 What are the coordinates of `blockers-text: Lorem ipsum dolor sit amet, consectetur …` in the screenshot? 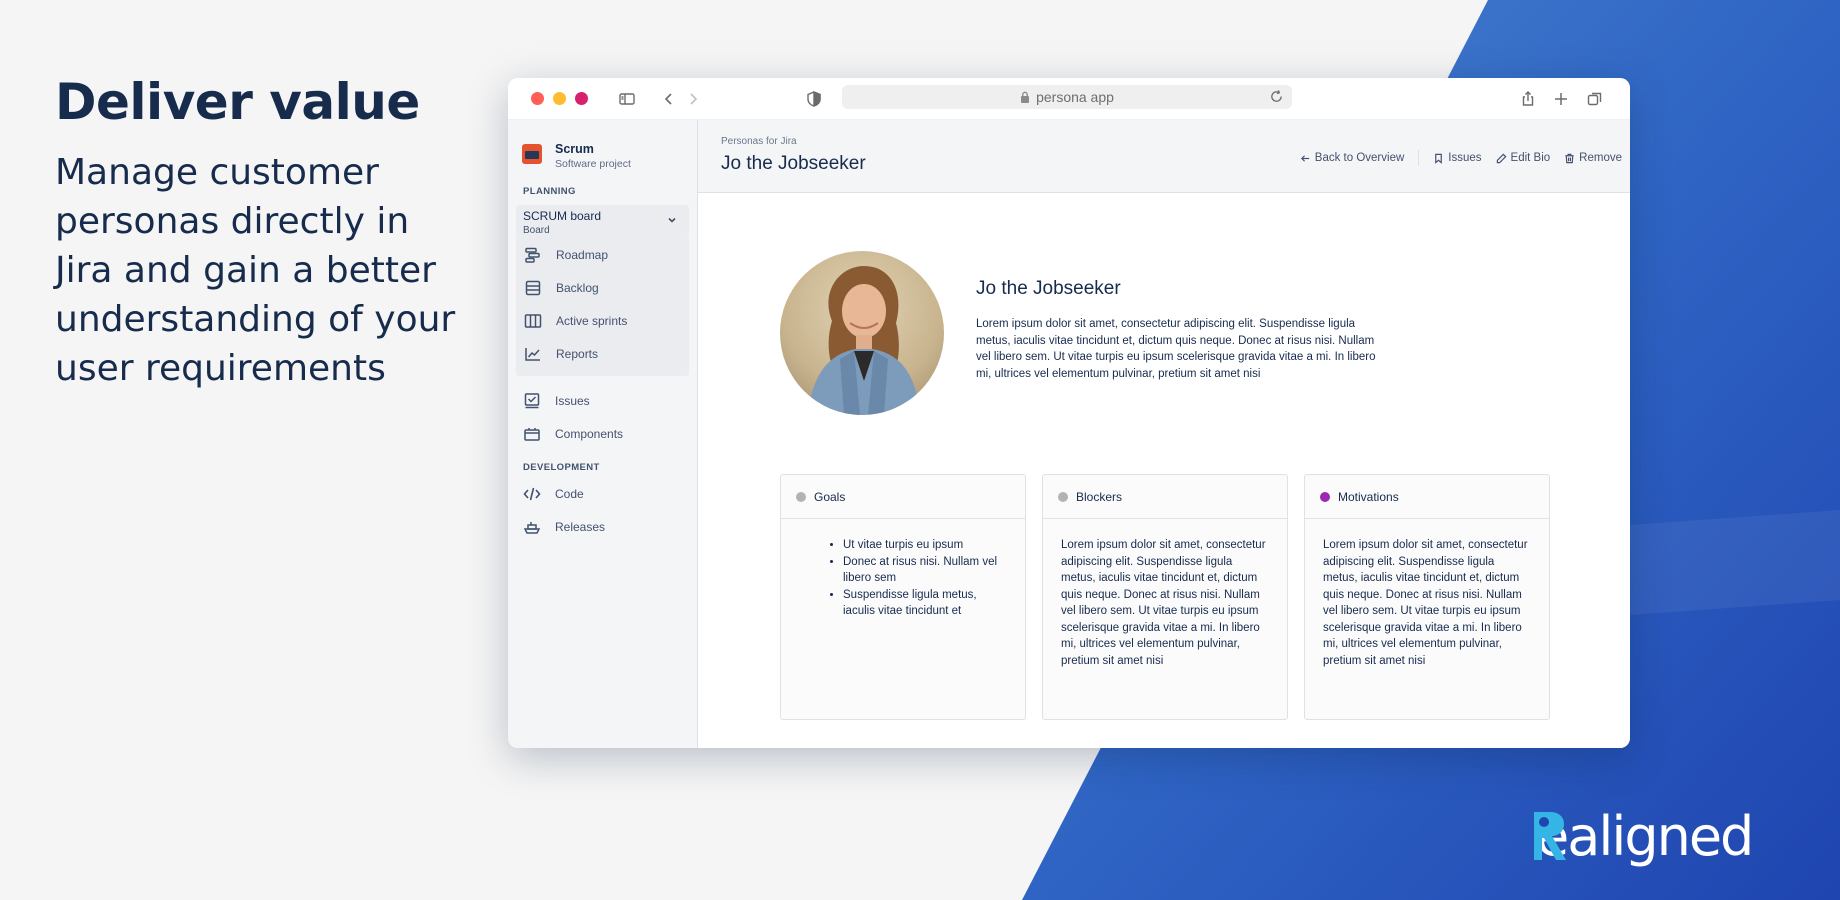 It's located at (1163, 603).